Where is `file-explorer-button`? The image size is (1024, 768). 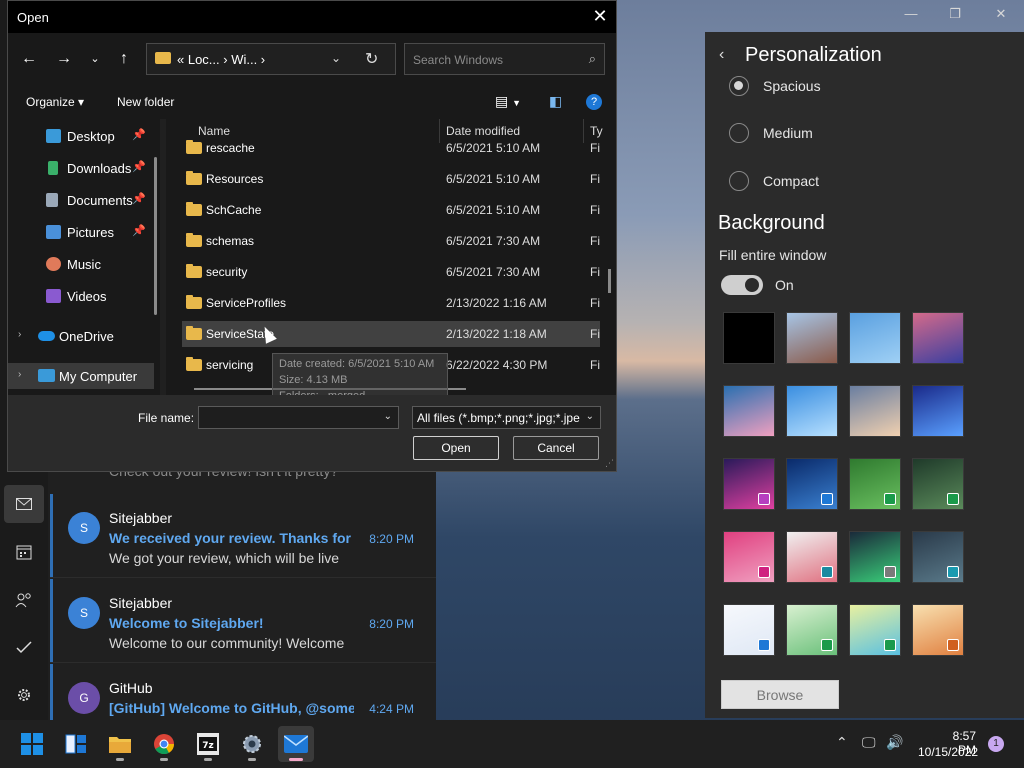
file-explorer-button is located at coordinates (120, 744).